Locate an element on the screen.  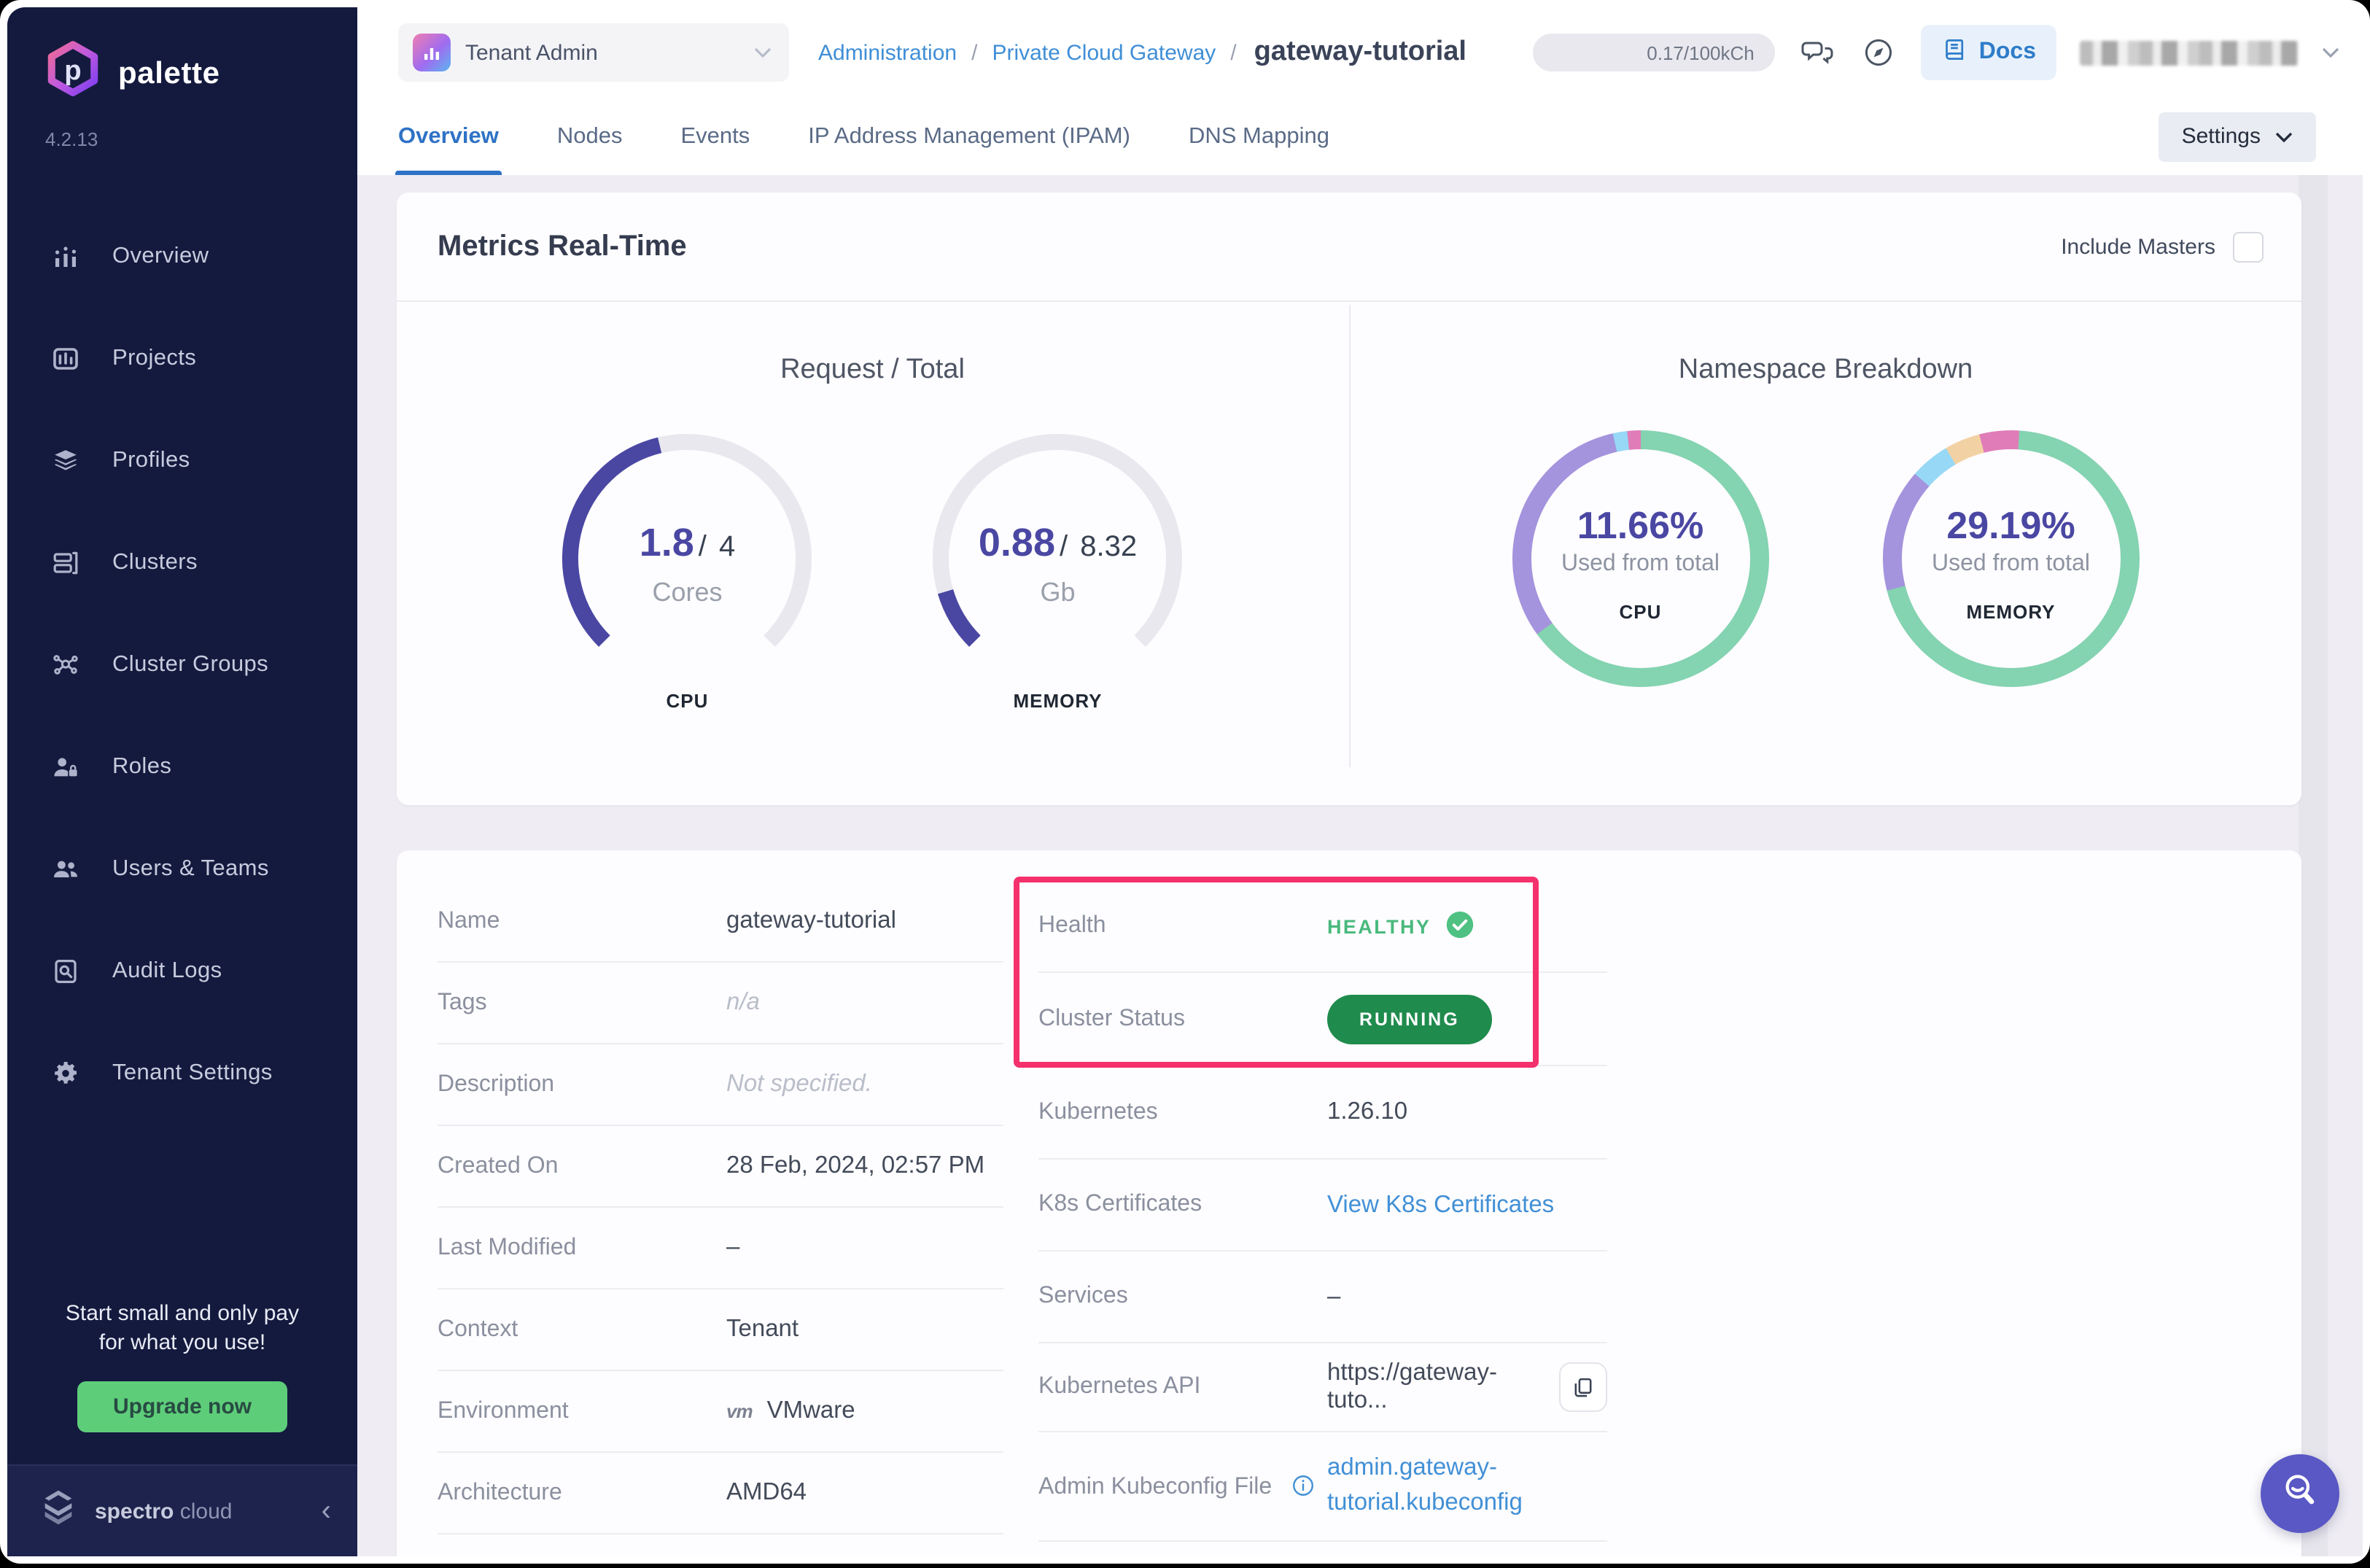
tenant-scope-selector: Tenant Admin is located at coordinates (593, 52).